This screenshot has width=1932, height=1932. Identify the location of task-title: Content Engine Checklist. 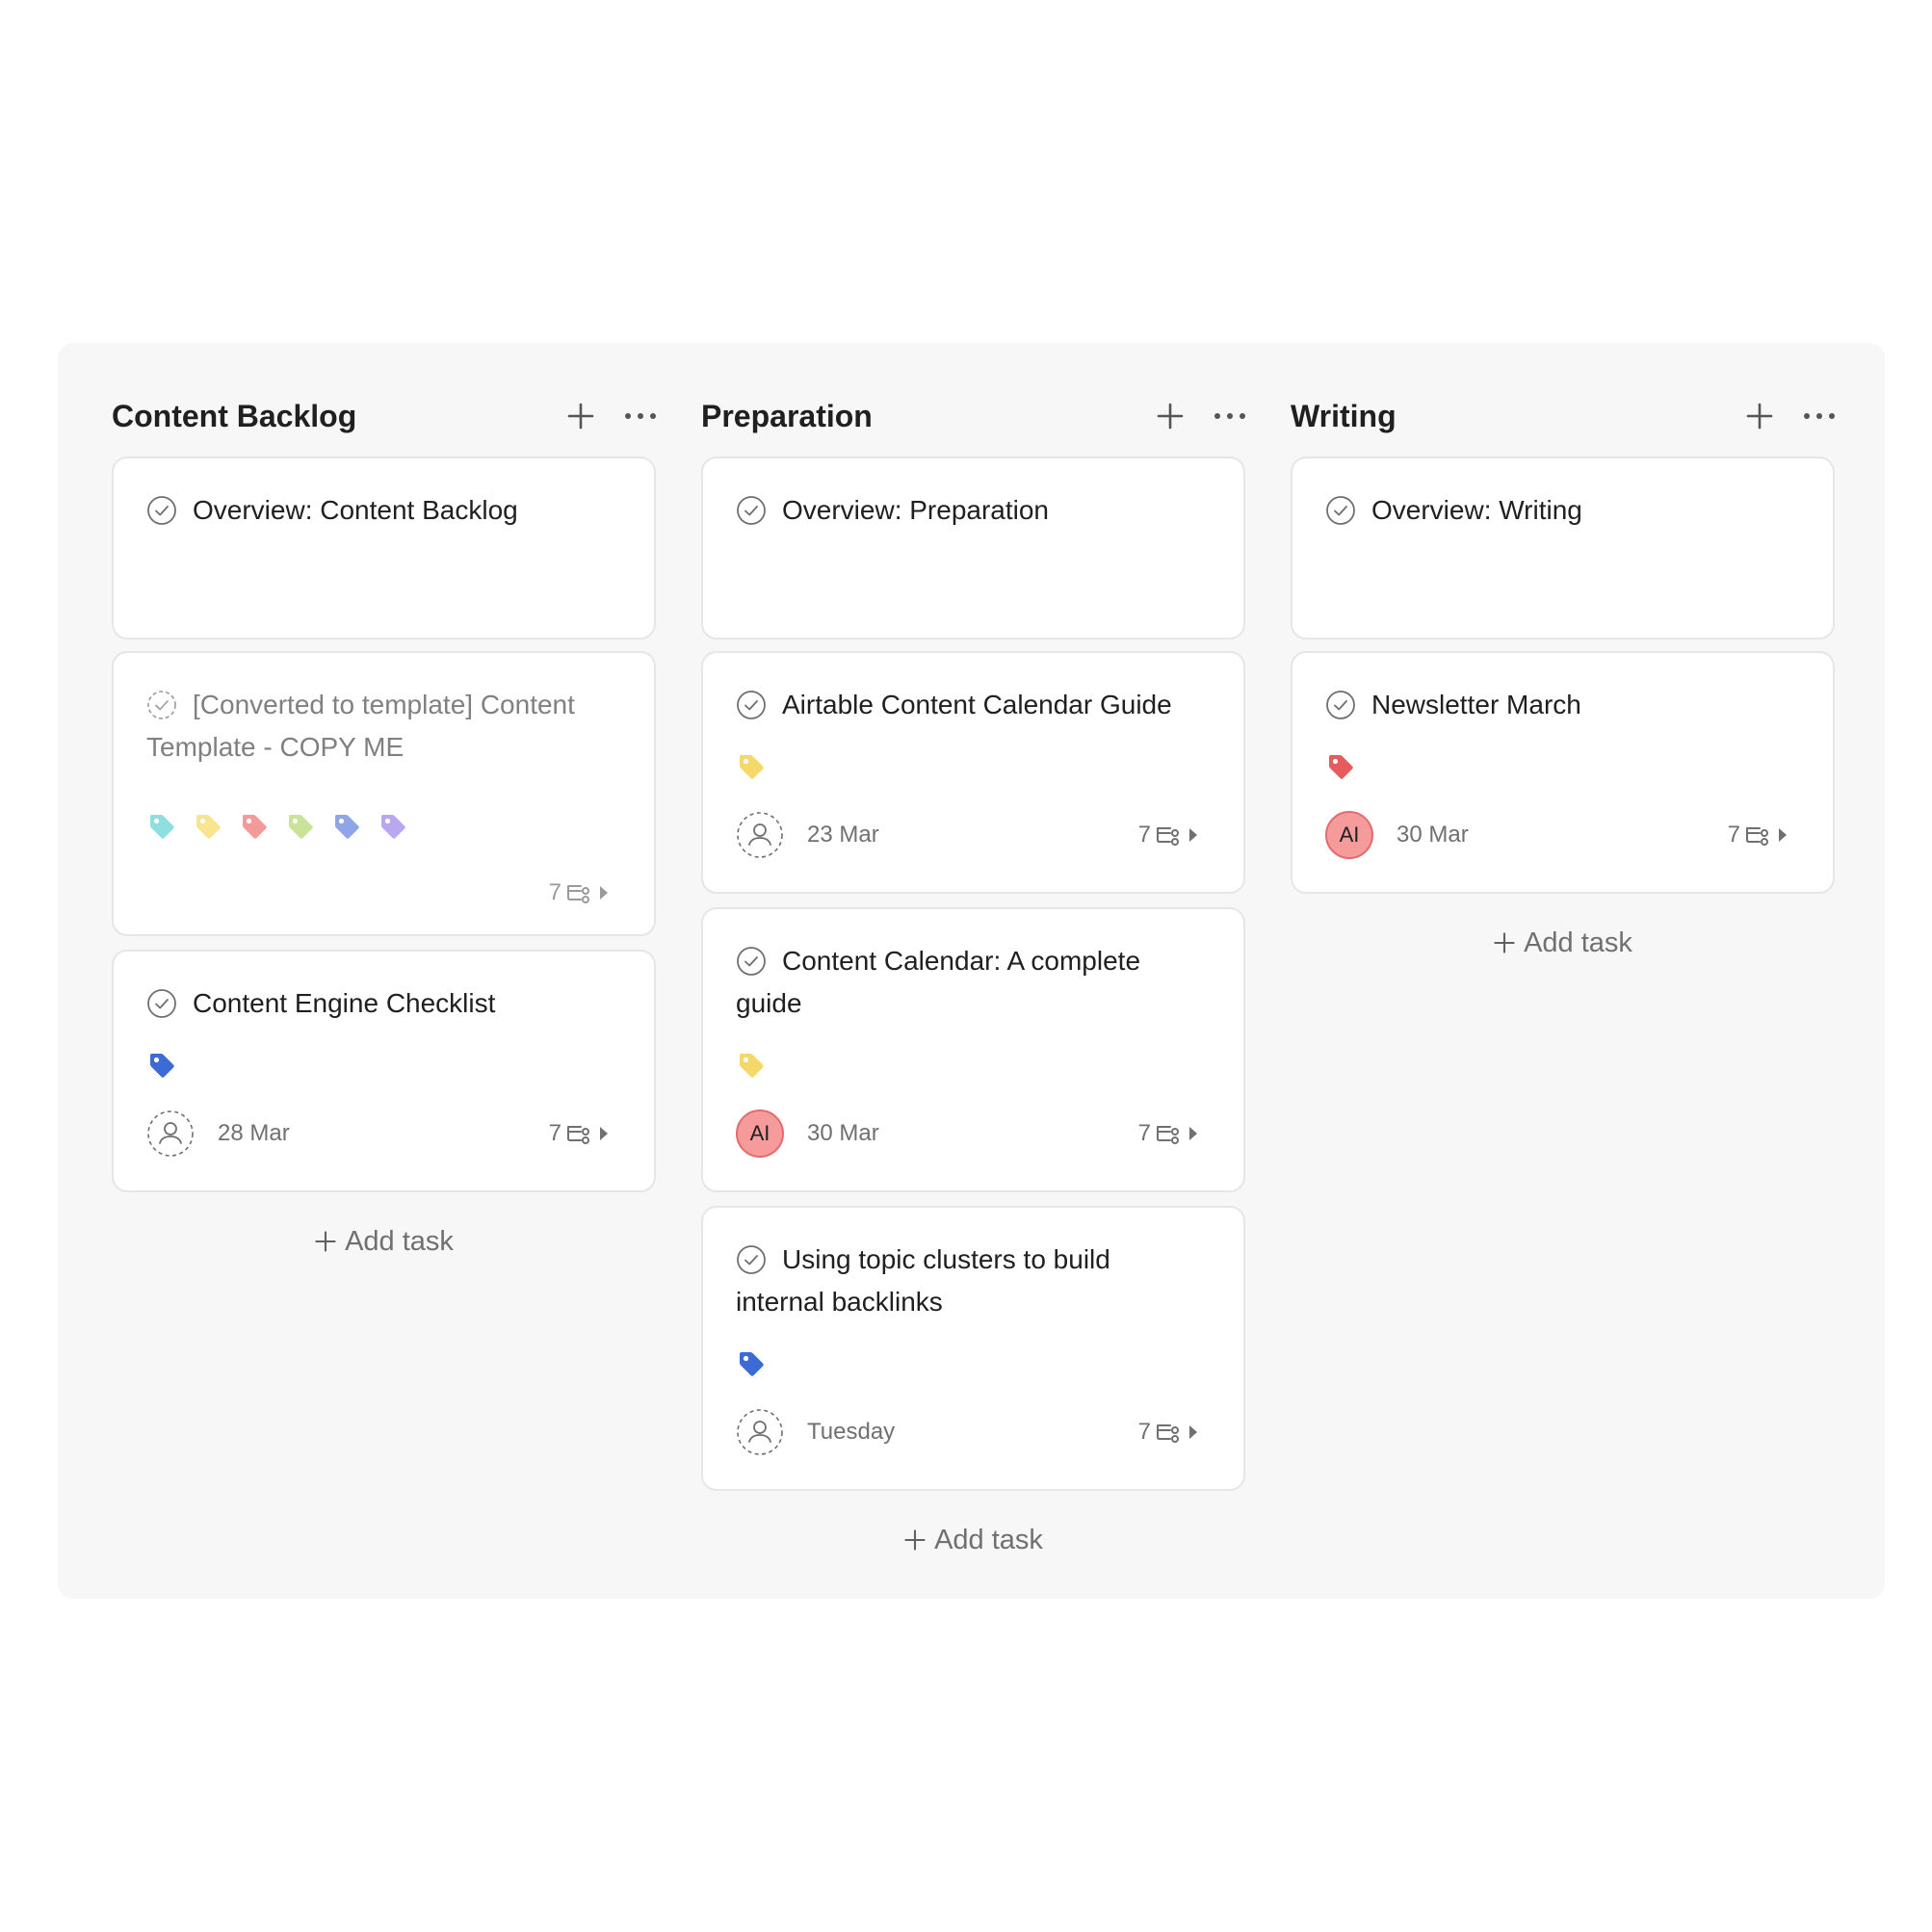
(344, 1003).